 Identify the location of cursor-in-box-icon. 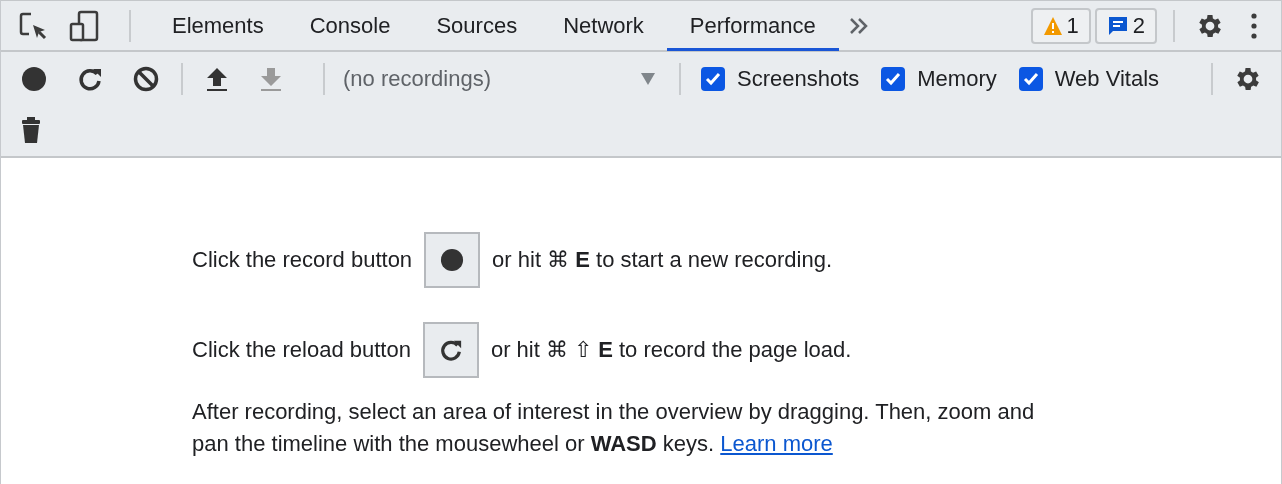
(33, 25).